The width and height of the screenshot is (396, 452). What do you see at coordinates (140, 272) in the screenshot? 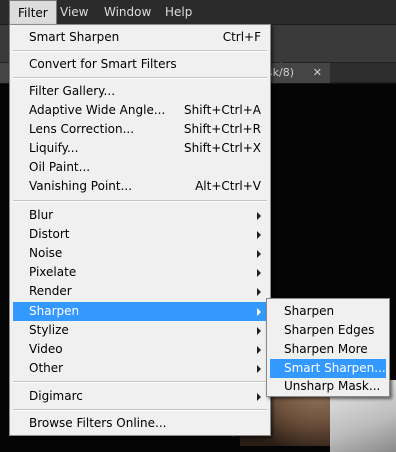
I see `menu-item-pixelate: Pixelate` at bounding box center [140, 272].